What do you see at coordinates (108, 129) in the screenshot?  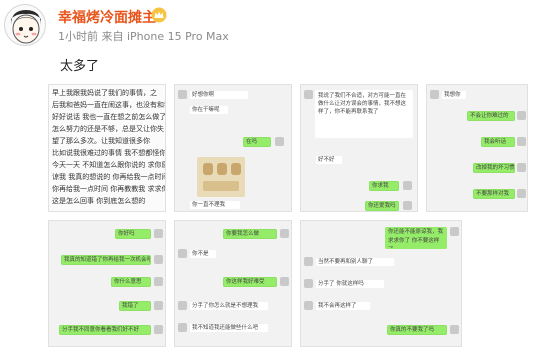 I see `note-line: 怎么努力的还是不够，总是又让你失` at bounding box center [108, 129].